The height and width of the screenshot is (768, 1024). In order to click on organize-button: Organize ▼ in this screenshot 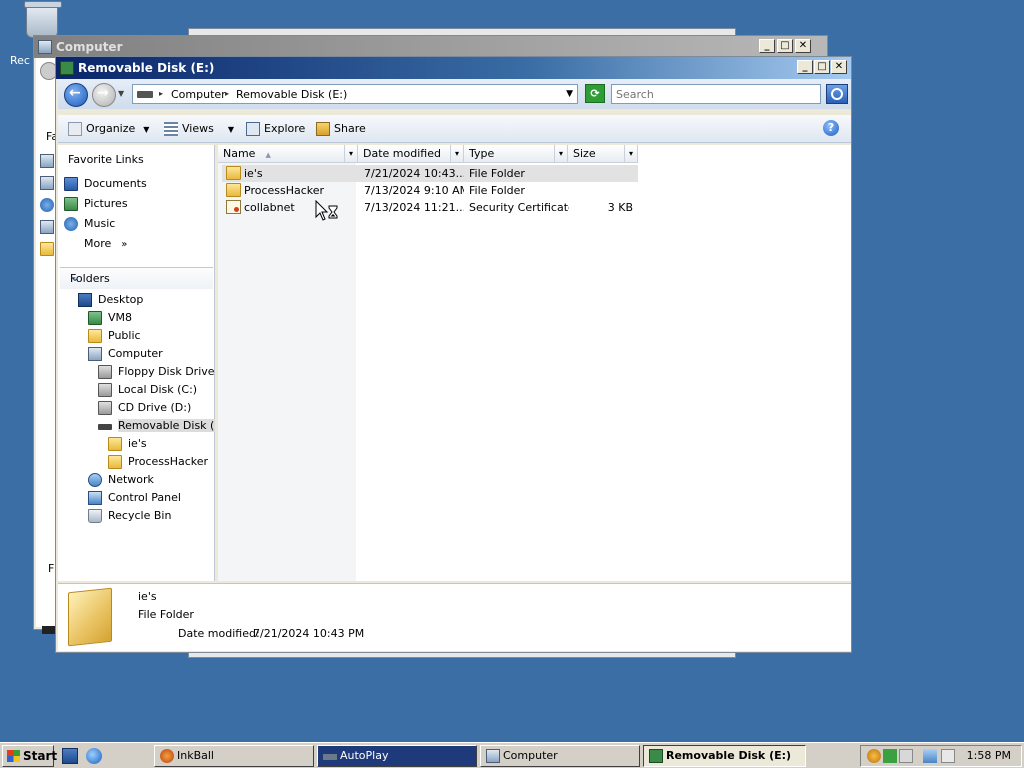, I will do `click(108, 129)`.